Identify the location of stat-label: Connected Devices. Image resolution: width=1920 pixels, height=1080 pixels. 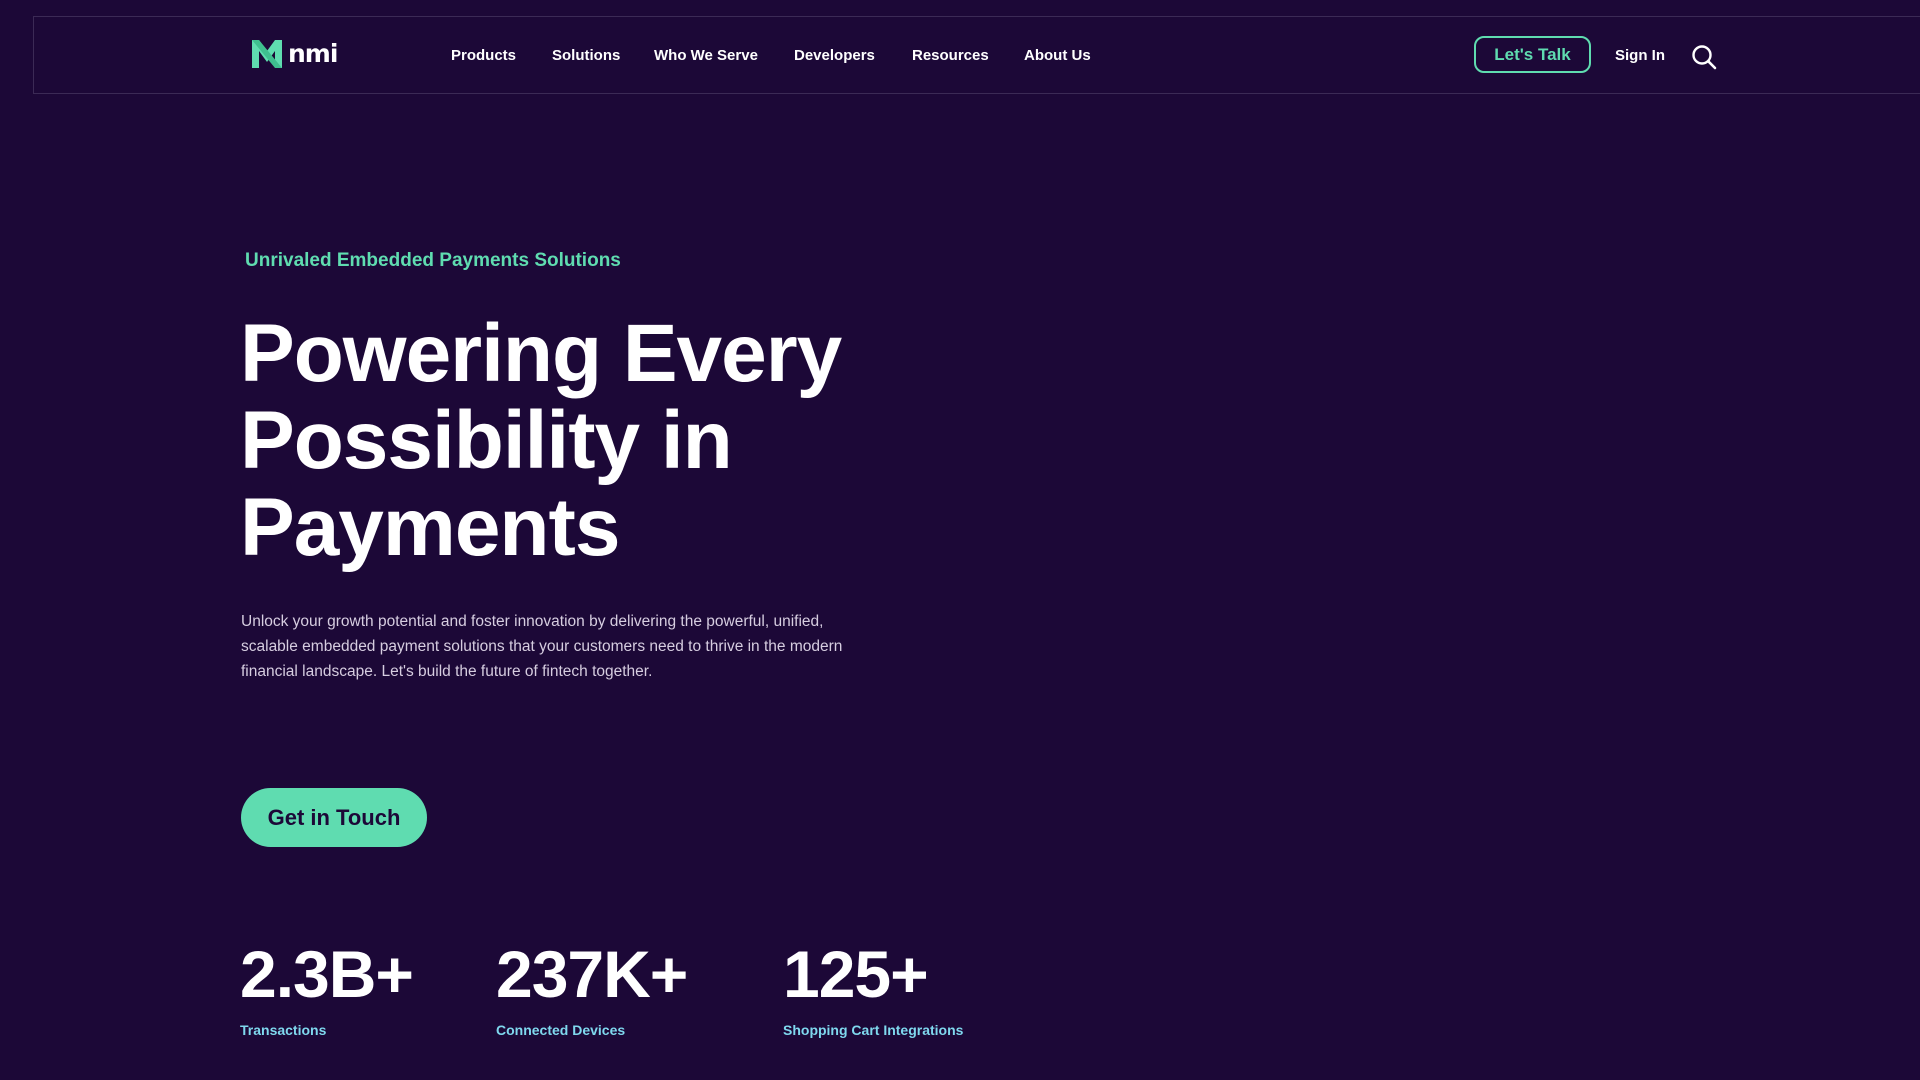
(561, 1030).